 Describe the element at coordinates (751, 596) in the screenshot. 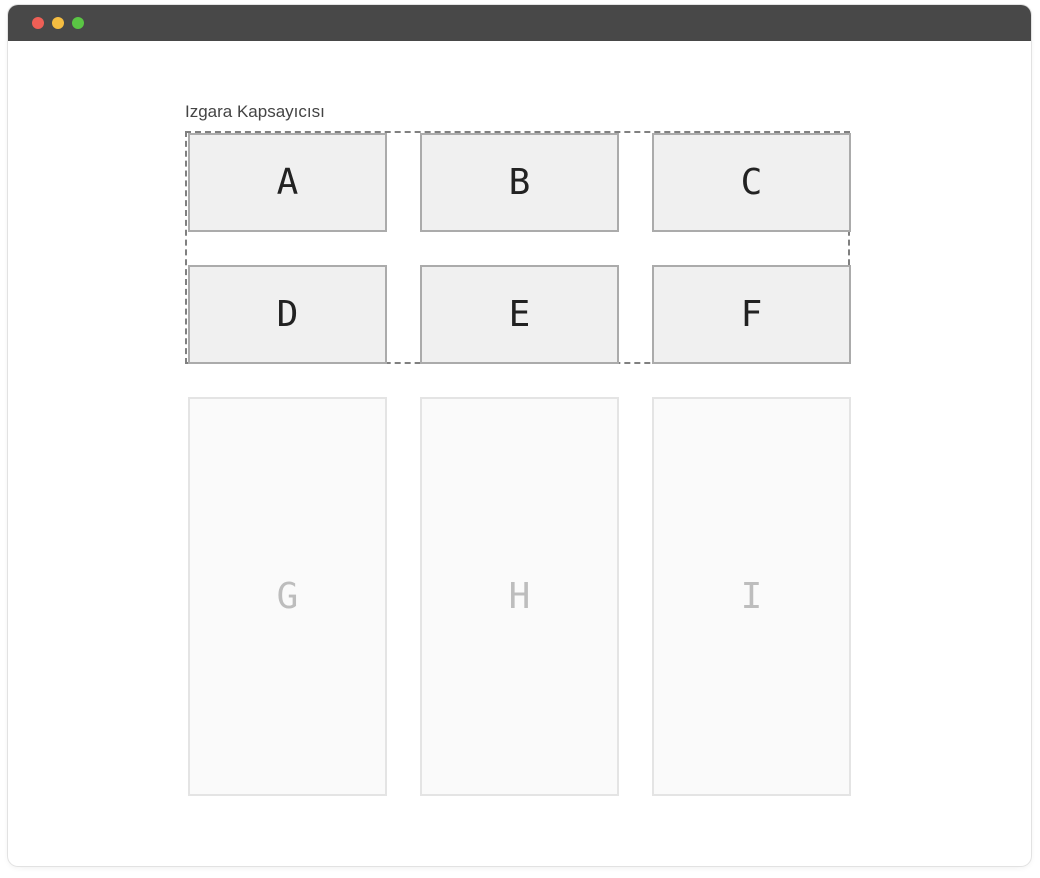

I see `overflow-item-i: I` at that location.